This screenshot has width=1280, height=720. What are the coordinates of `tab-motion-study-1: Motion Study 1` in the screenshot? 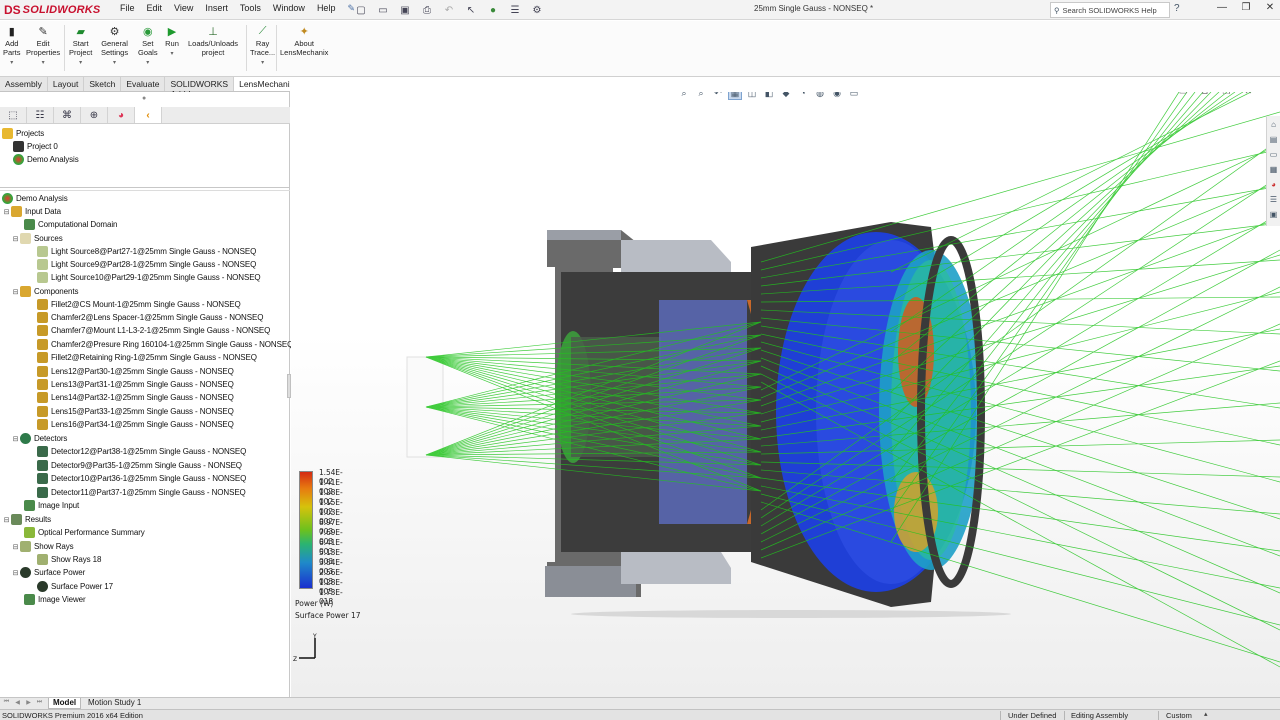 It's located at (114, 703).